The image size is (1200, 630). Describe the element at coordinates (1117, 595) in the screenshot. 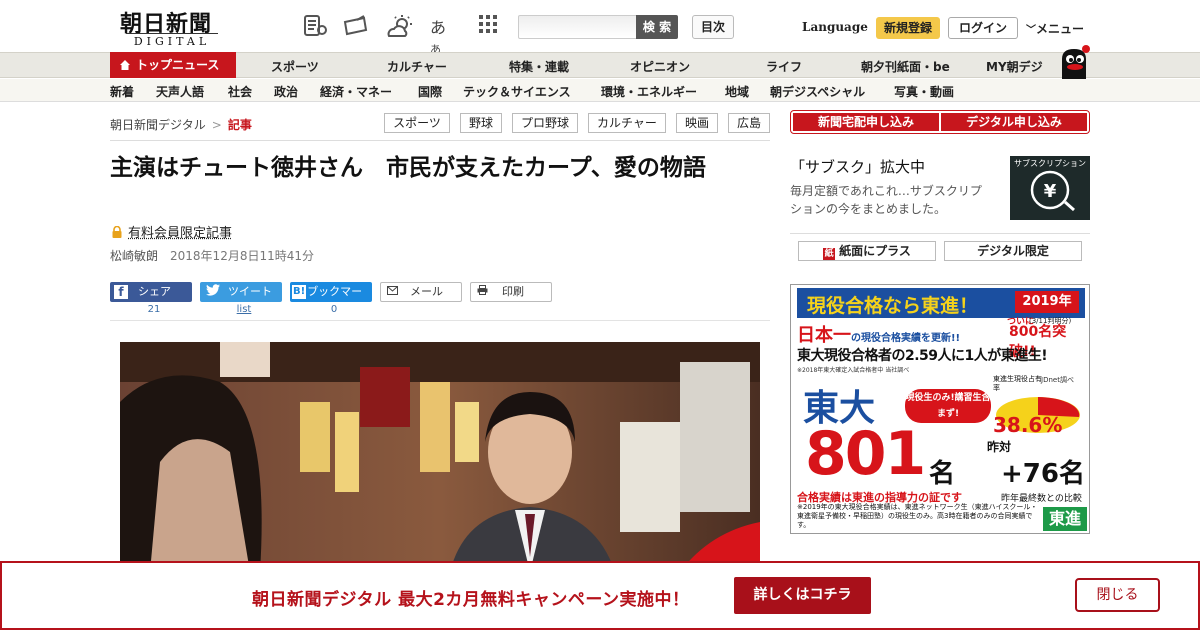

I see `close-banner-button: 閉じる` at that location.